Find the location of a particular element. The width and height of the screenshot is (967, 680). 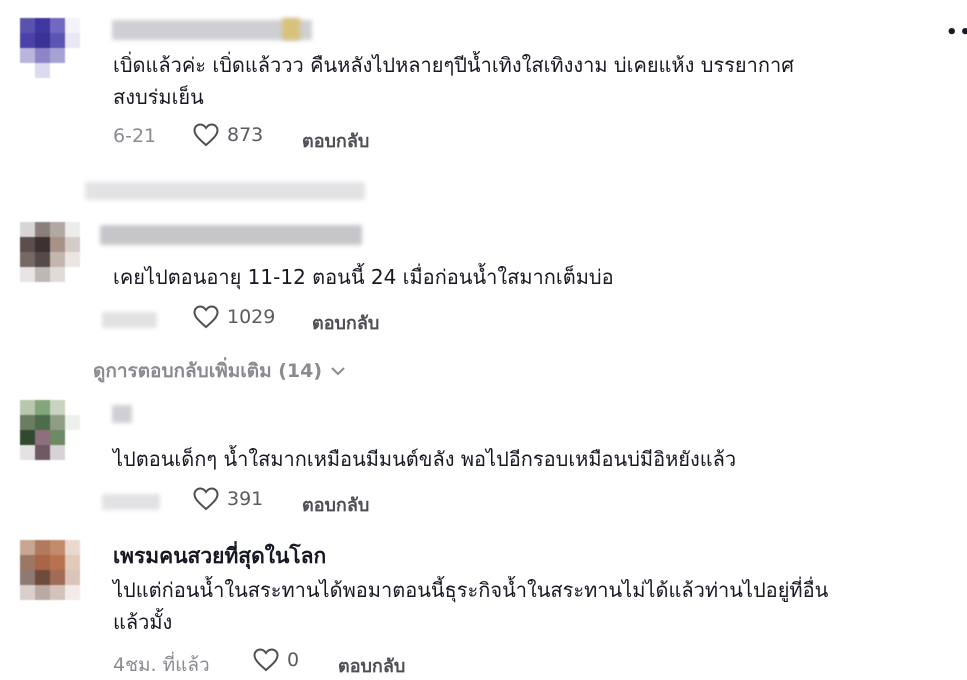

like-button: 0 is located at coordinates (276, 660).